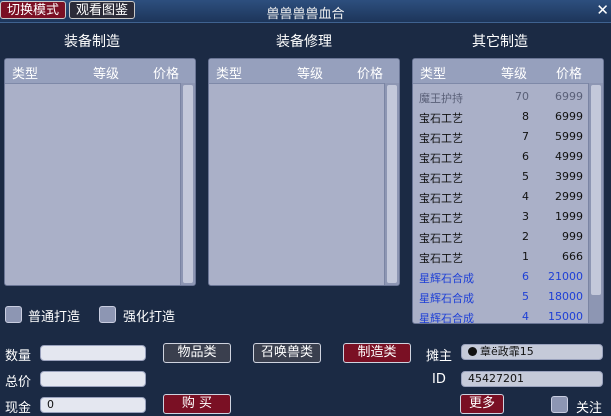 The image size is (611, 416). What do you see at coordinates (441, 98) in the screenshot?
I see `item-type: 魔王护持` at bounding box center [441, 98].